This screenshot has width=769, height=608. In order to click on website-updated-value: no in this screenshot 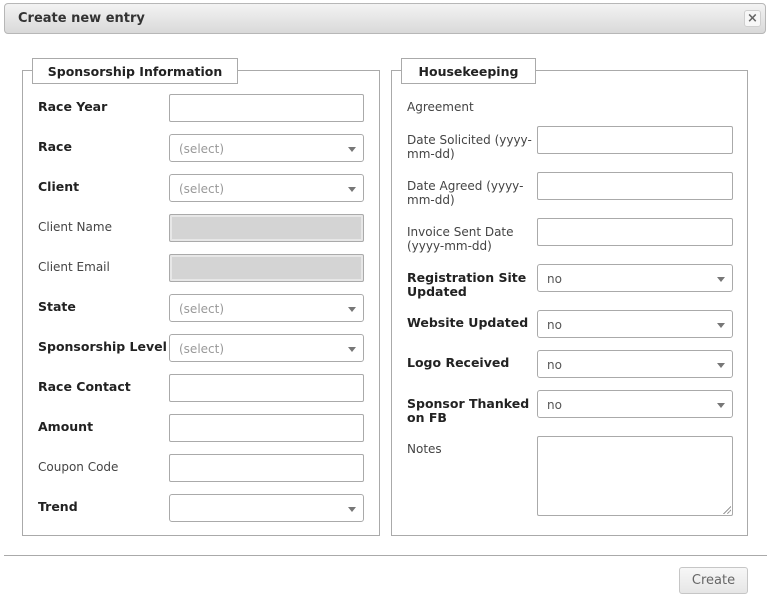, I will do `click(554, 325)`.